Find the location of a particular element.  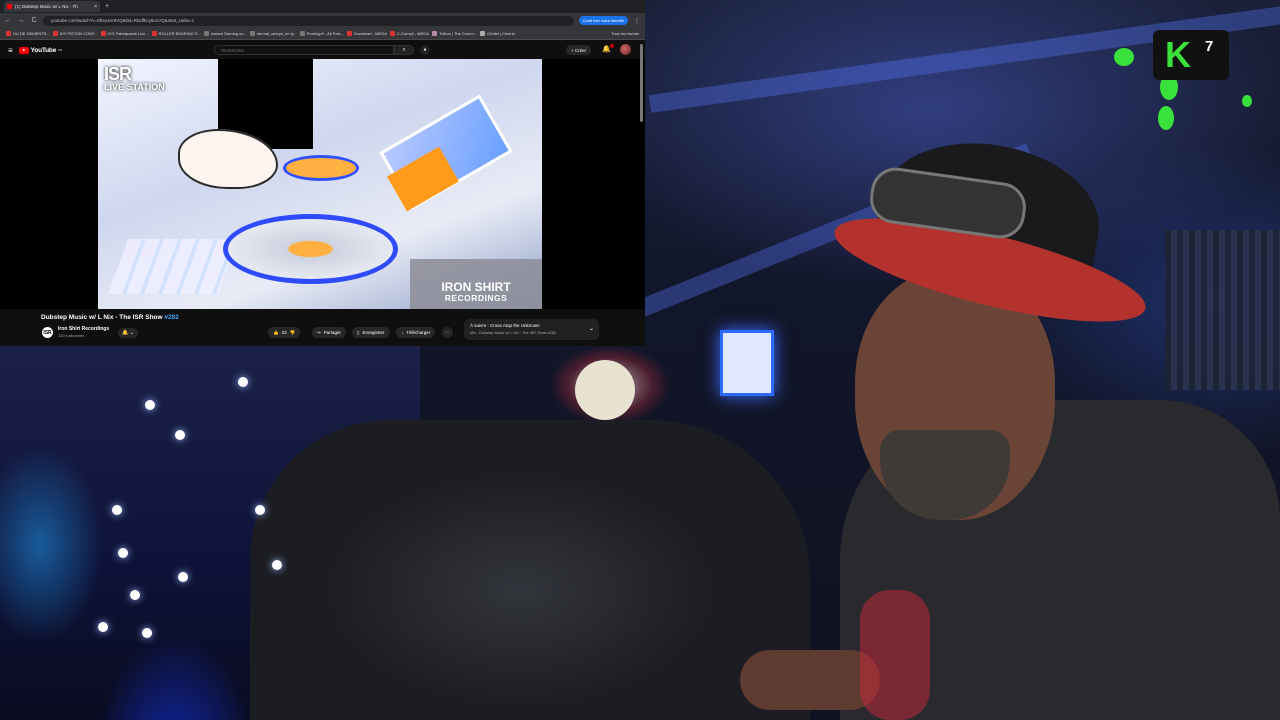

forward-arrow-icon: → is located at coordinates (21, 20).